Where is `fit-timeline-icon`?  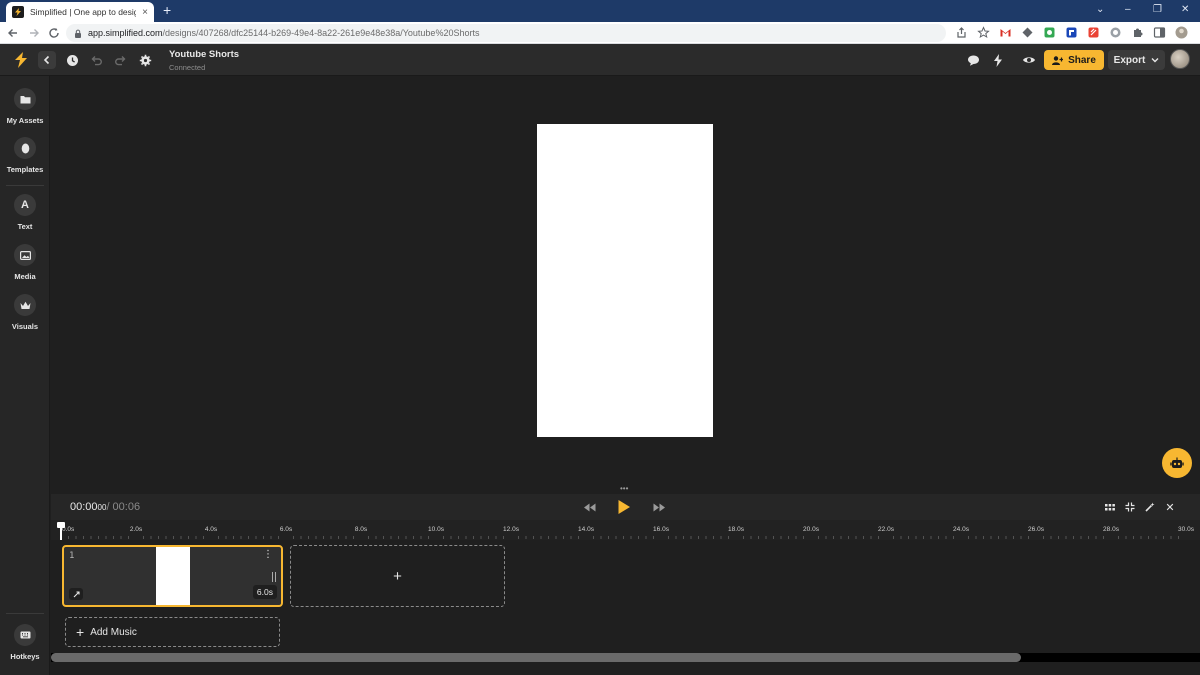 fit-timeline-icon is located at coordinates (1130, 507).